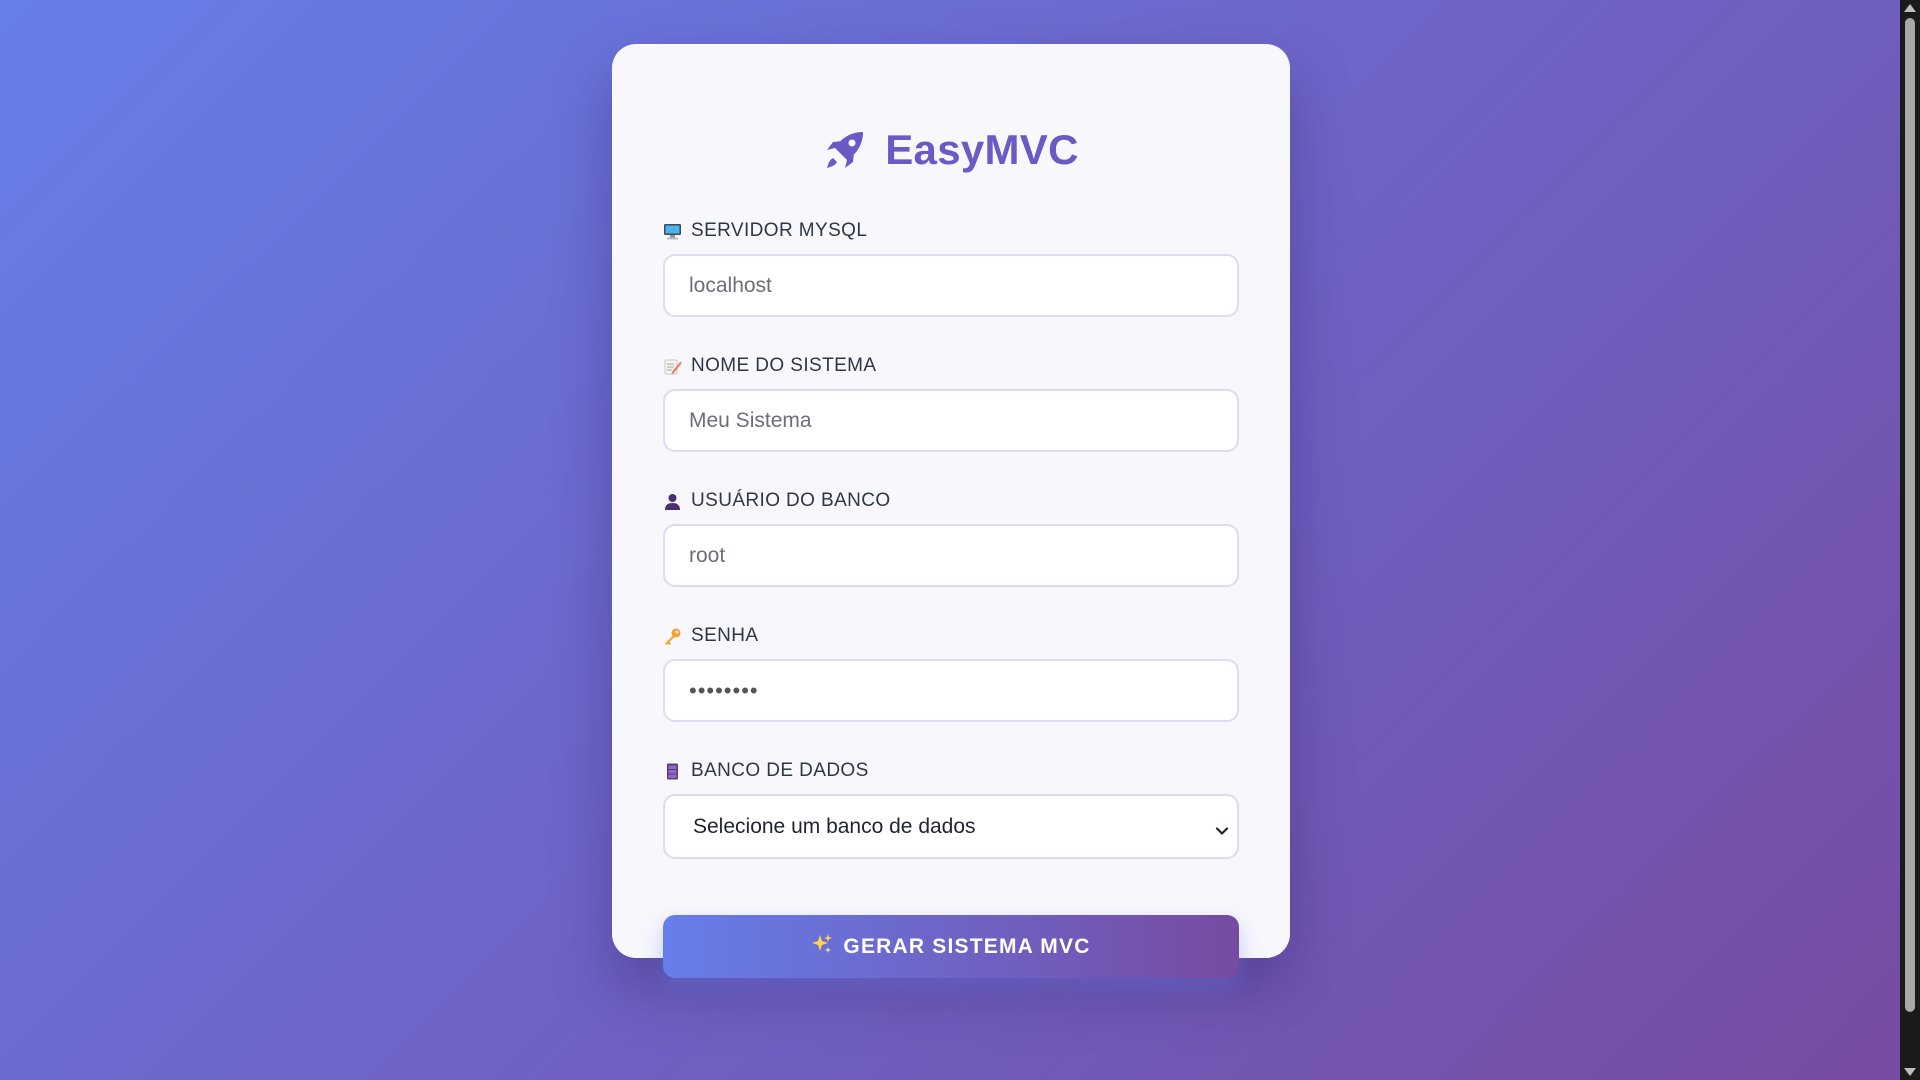 This screenshot has height=1080, width=1920. Describe the element at coordinates (780, 770) in the screenshot. I see `database-label-text: BANCO DE DADOS` at that location.